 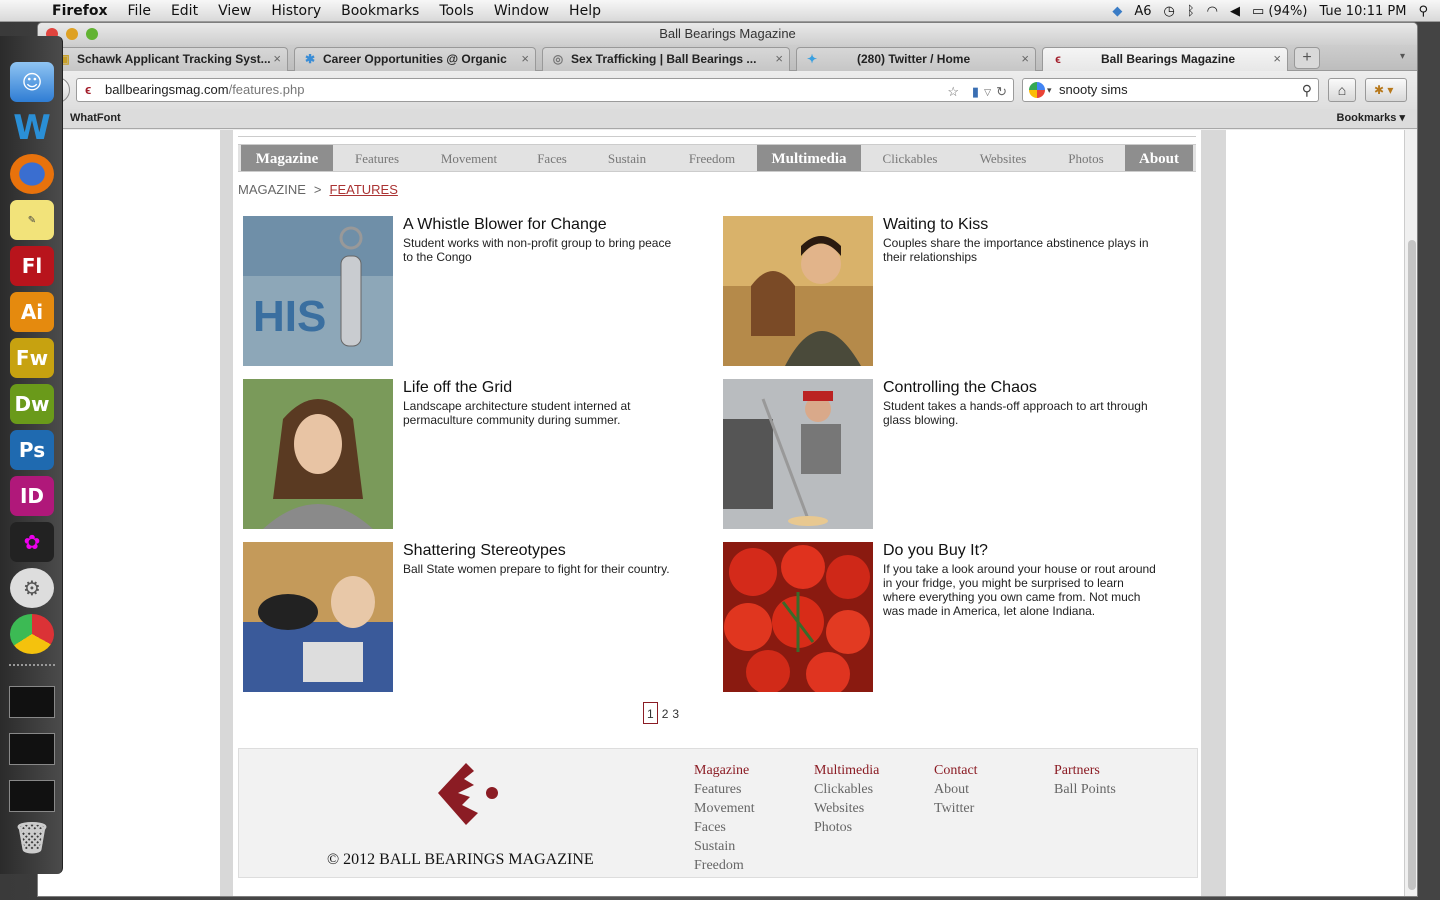 I want to click on tab-organic: ✱ Career Opportunities @ Organic ×, so click(x=415, y=59).